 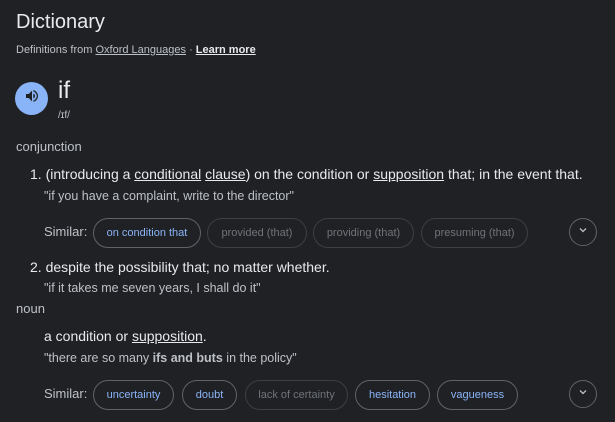 What do you see at coordinates (225, 174) in the screenshot?
I see `clause-link: clause` at bounding box center [225, 174].